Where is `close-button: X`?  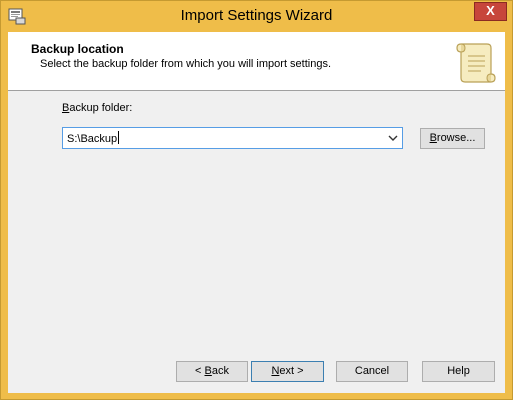
close-button: X is located at coordinates (490, 11).